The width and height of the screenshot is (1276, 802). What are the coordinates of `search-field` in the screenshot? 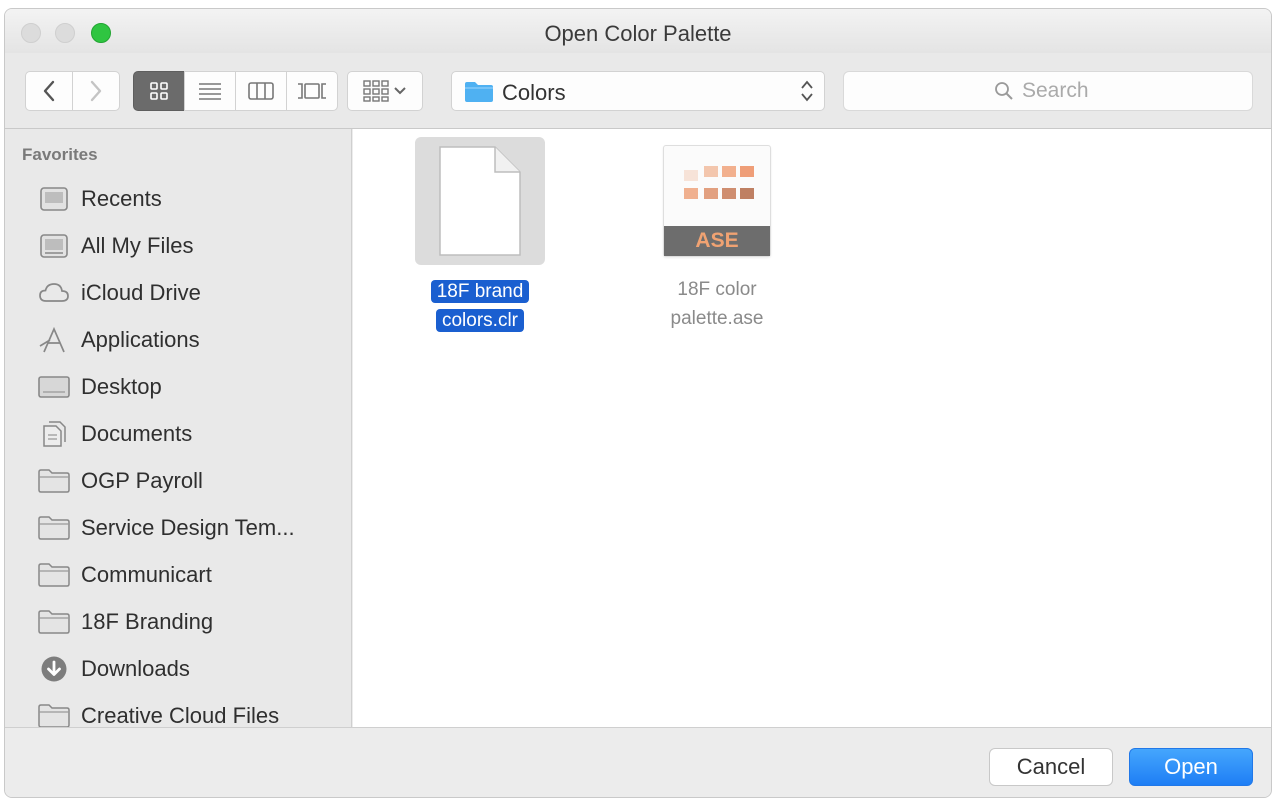 It's located at (1048, 91).